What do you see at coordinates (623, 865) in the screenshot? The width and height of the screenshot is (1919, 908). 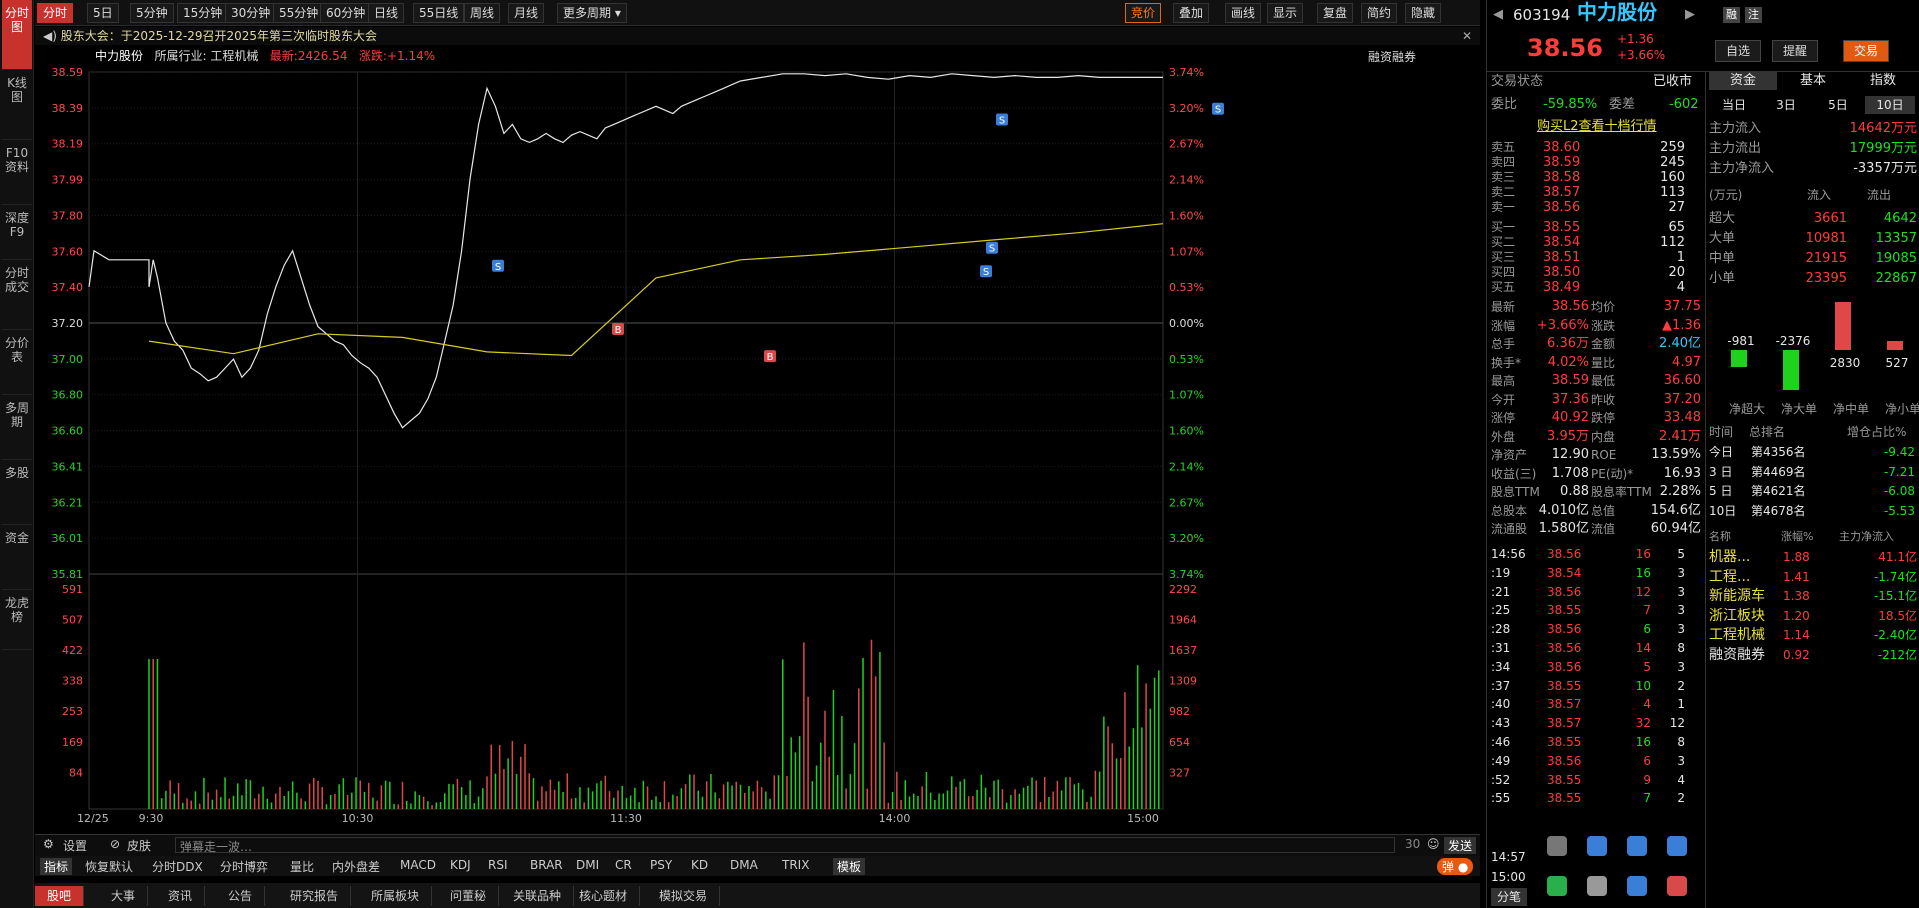 I see `indicator-11: CR` at bounding box center [623, 865].